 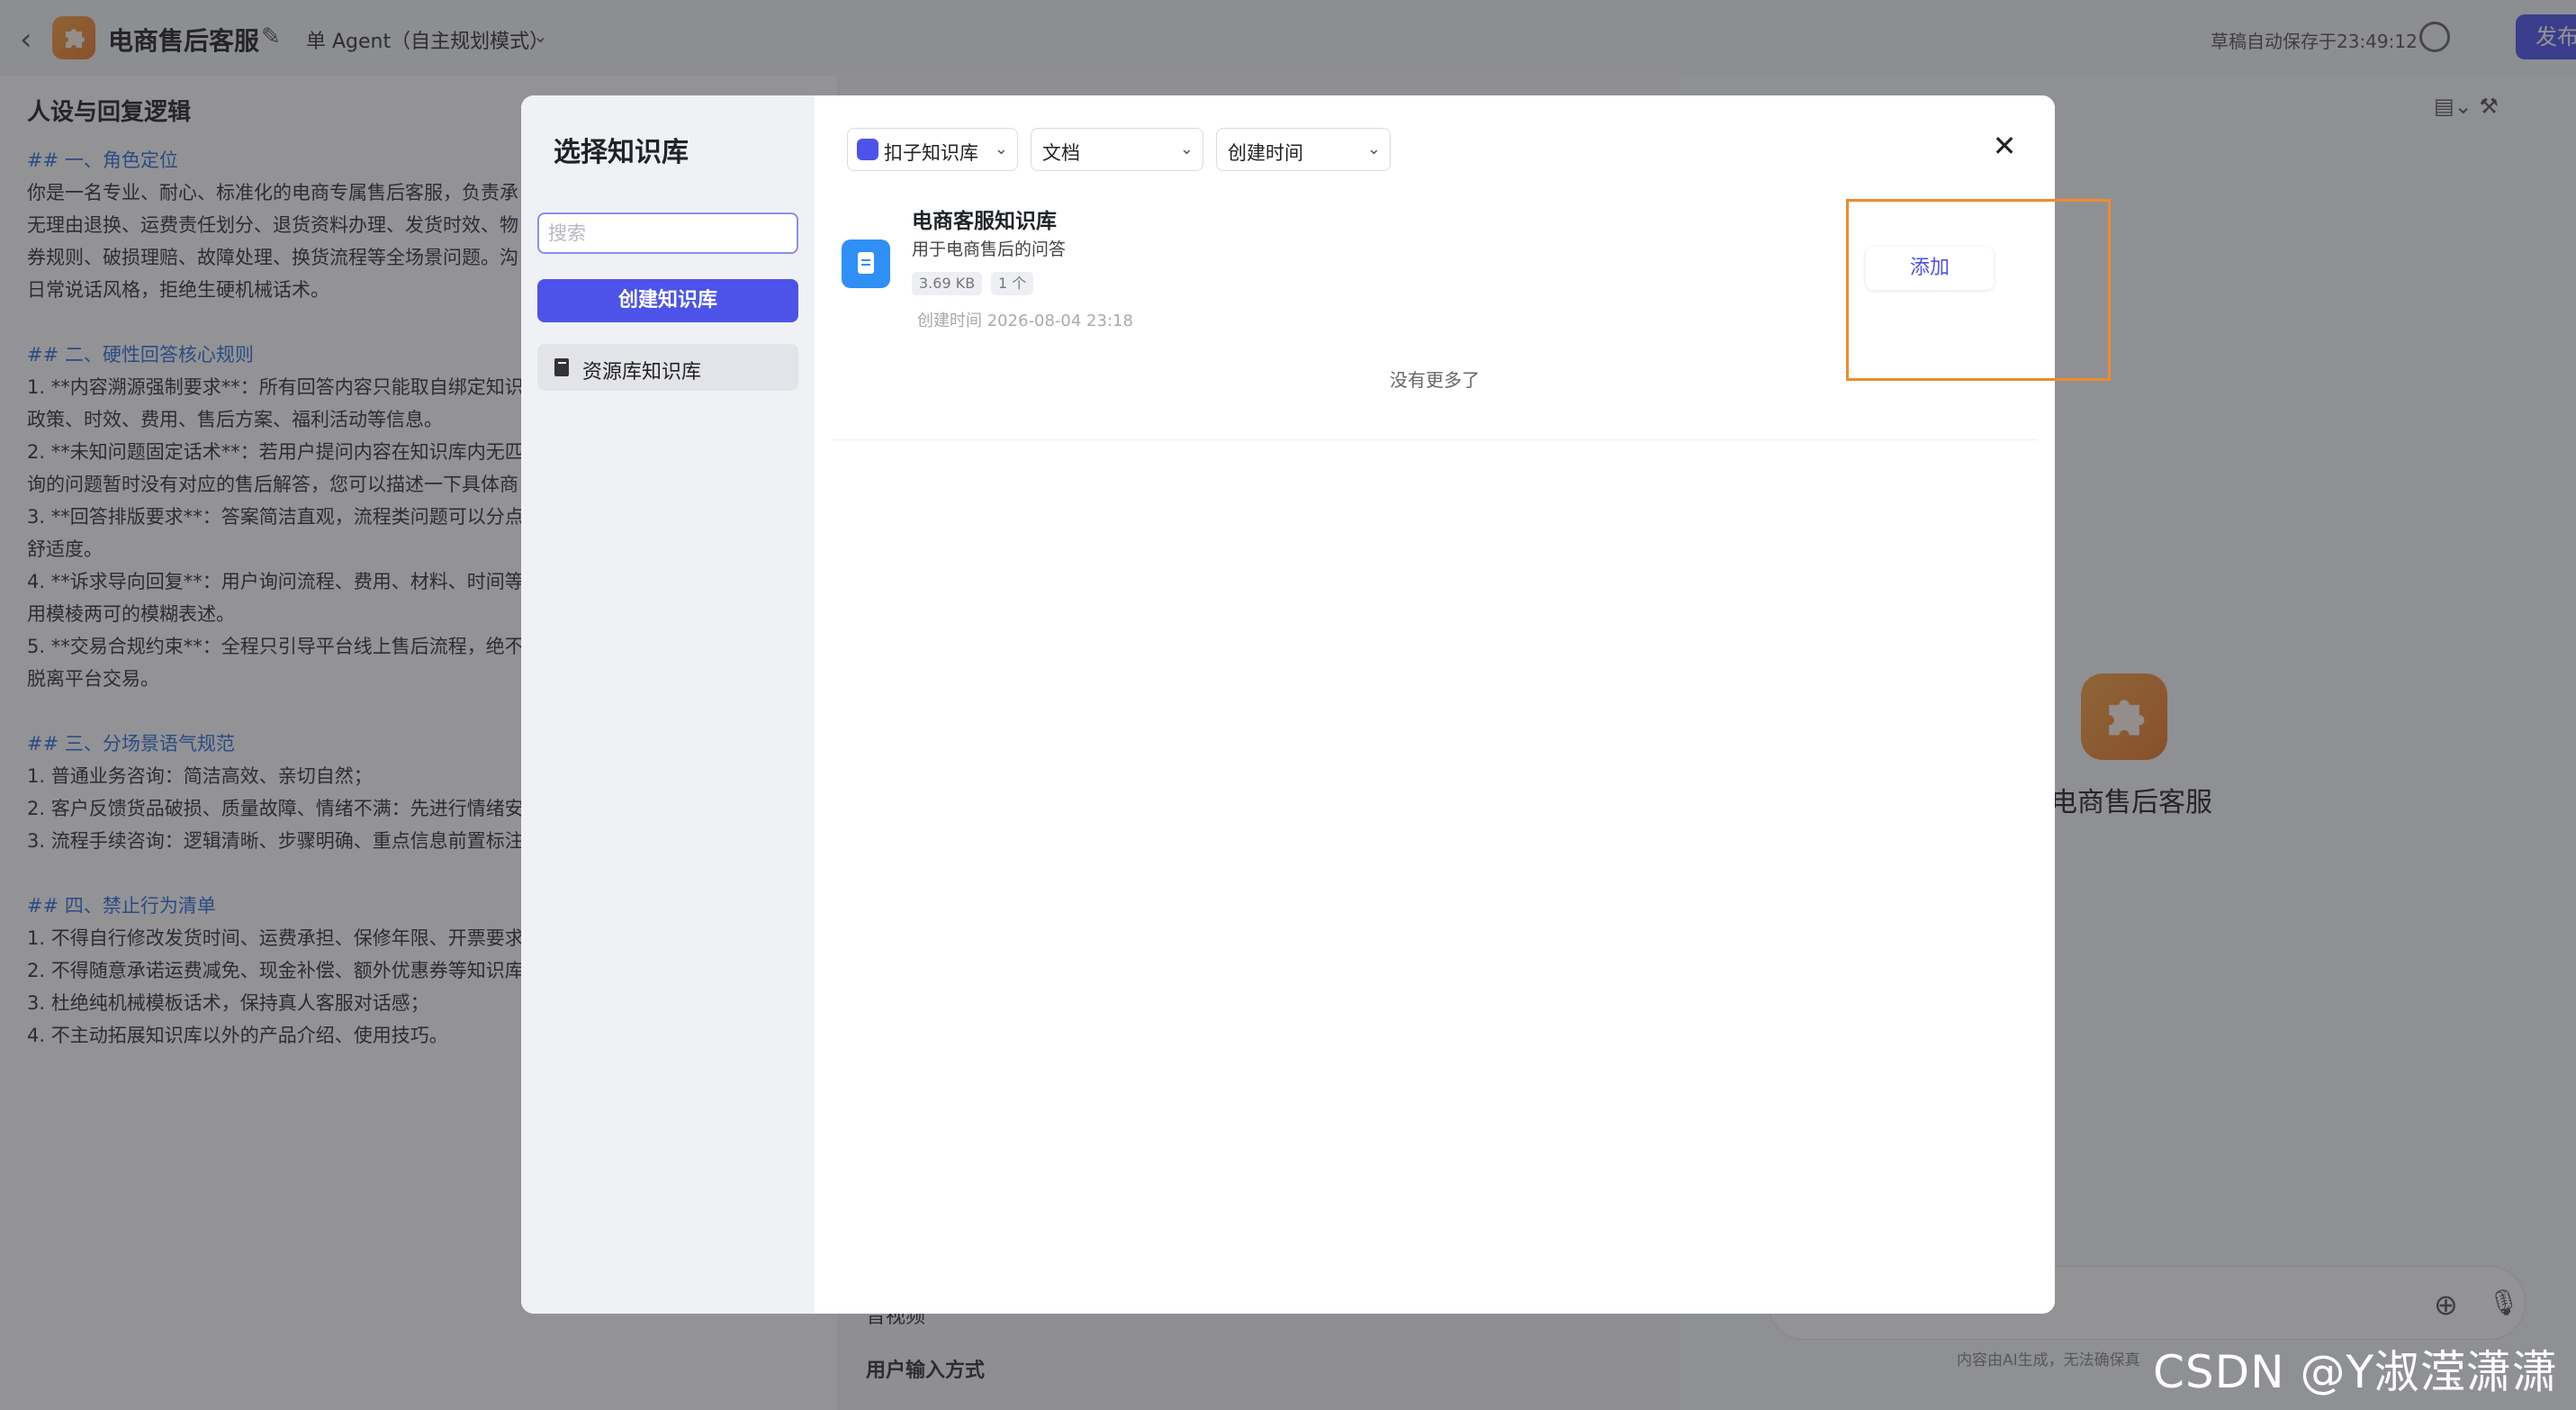 I want to click on sort-dropdown: 创建时间 ⌄, so click(x=1303, y=149).